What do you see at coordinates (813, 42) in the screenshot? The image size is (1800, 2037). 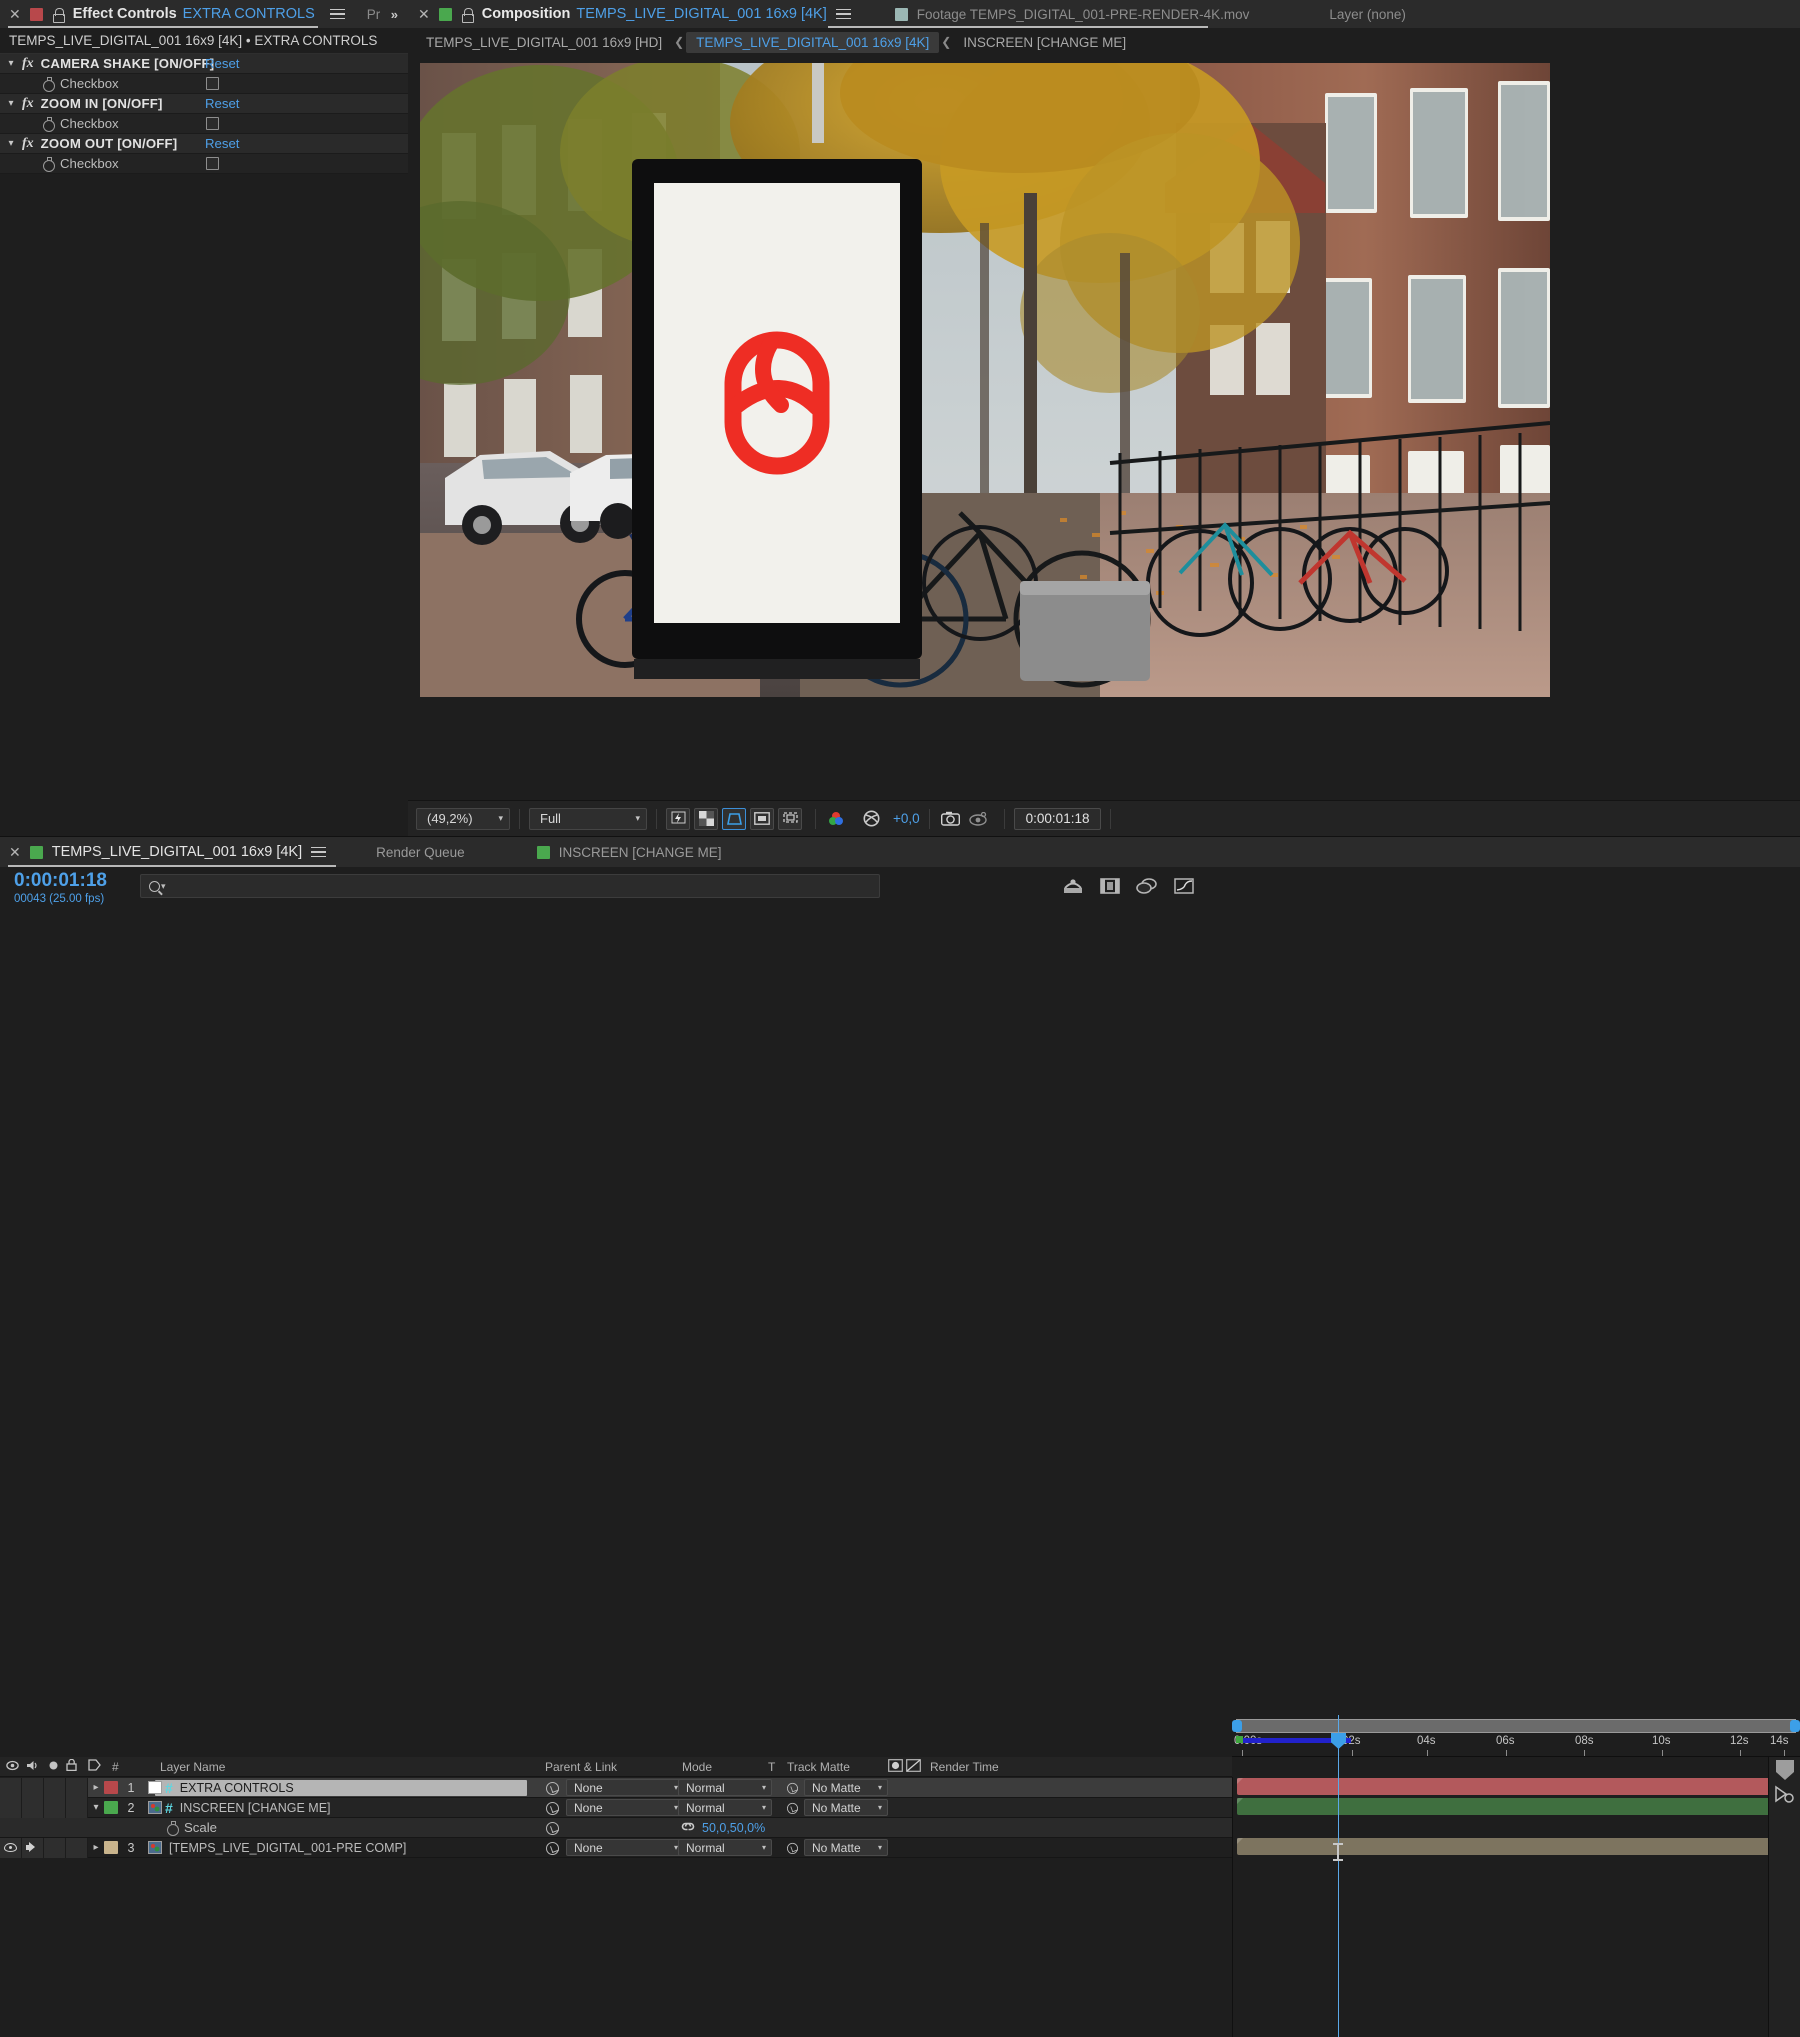 I see `breadcrumb-item-1: TEMPS_LIVE_DIGITAL_001 16x9 [4K]` at bounding box center [813, 42].